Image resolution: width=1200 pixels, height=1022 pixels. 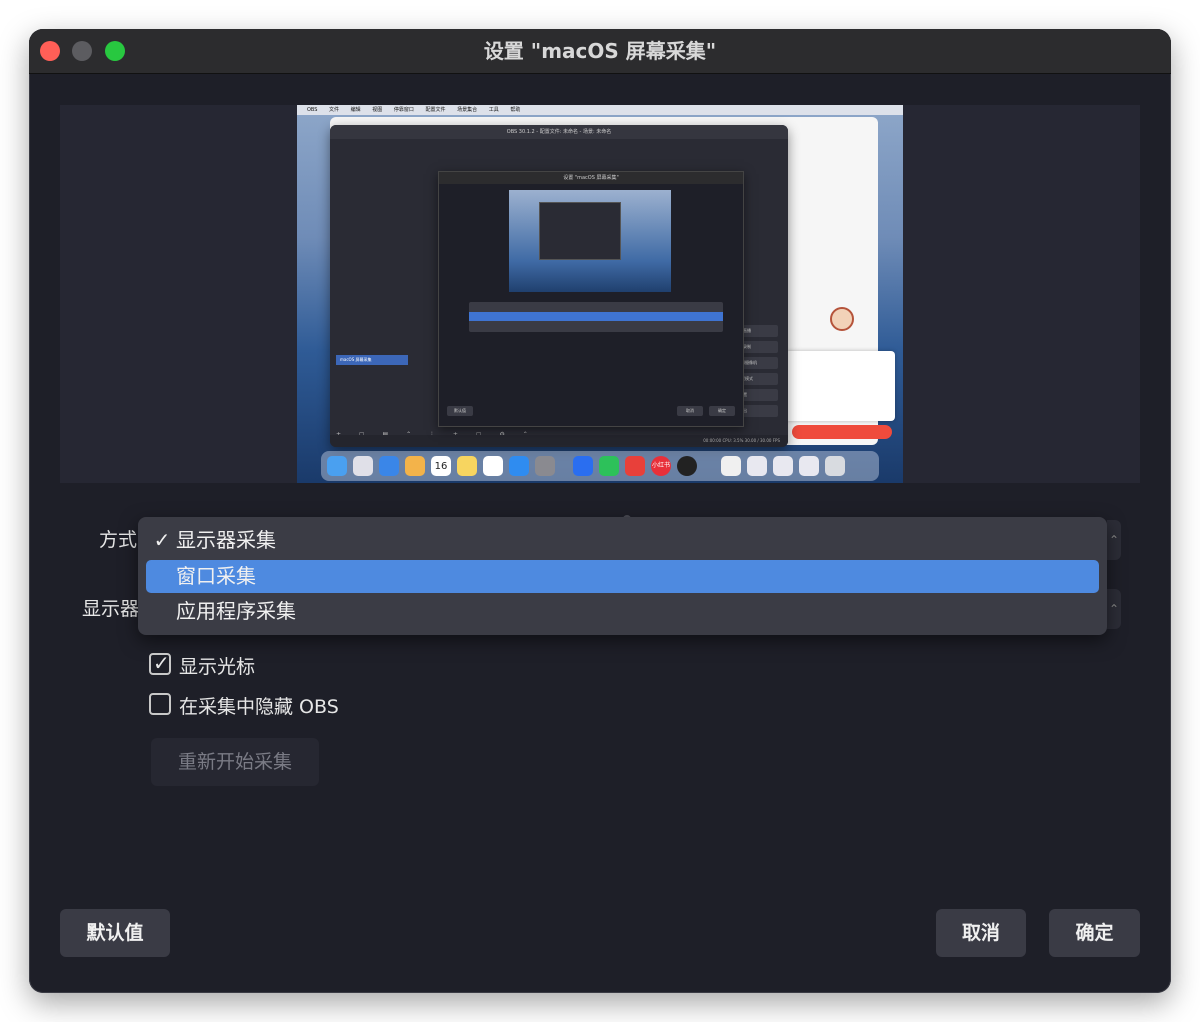 I want to click on show-cursor-checkbox: ✓, so click(x=160, y=663).